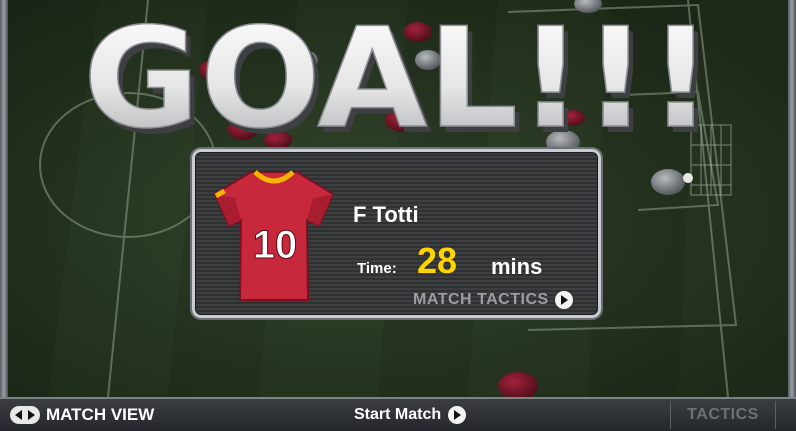  I want to click on tactics-button: TACTICS, so click(723, 415).